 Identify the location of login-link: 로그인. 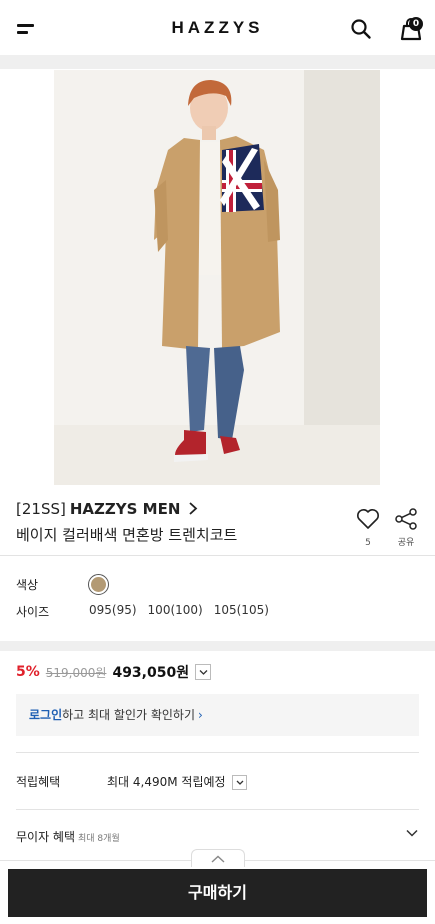
(45, 715).